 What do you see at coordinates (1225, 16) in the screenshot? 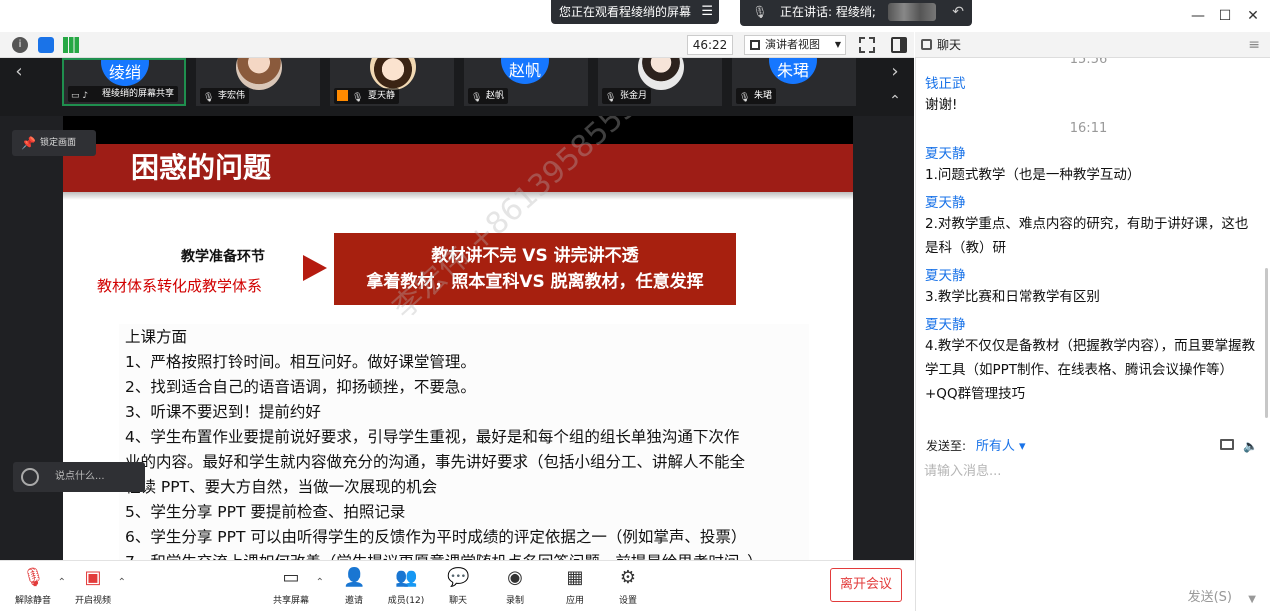
I see `maximize-button: ☐` at bounding box center [1225, 16].